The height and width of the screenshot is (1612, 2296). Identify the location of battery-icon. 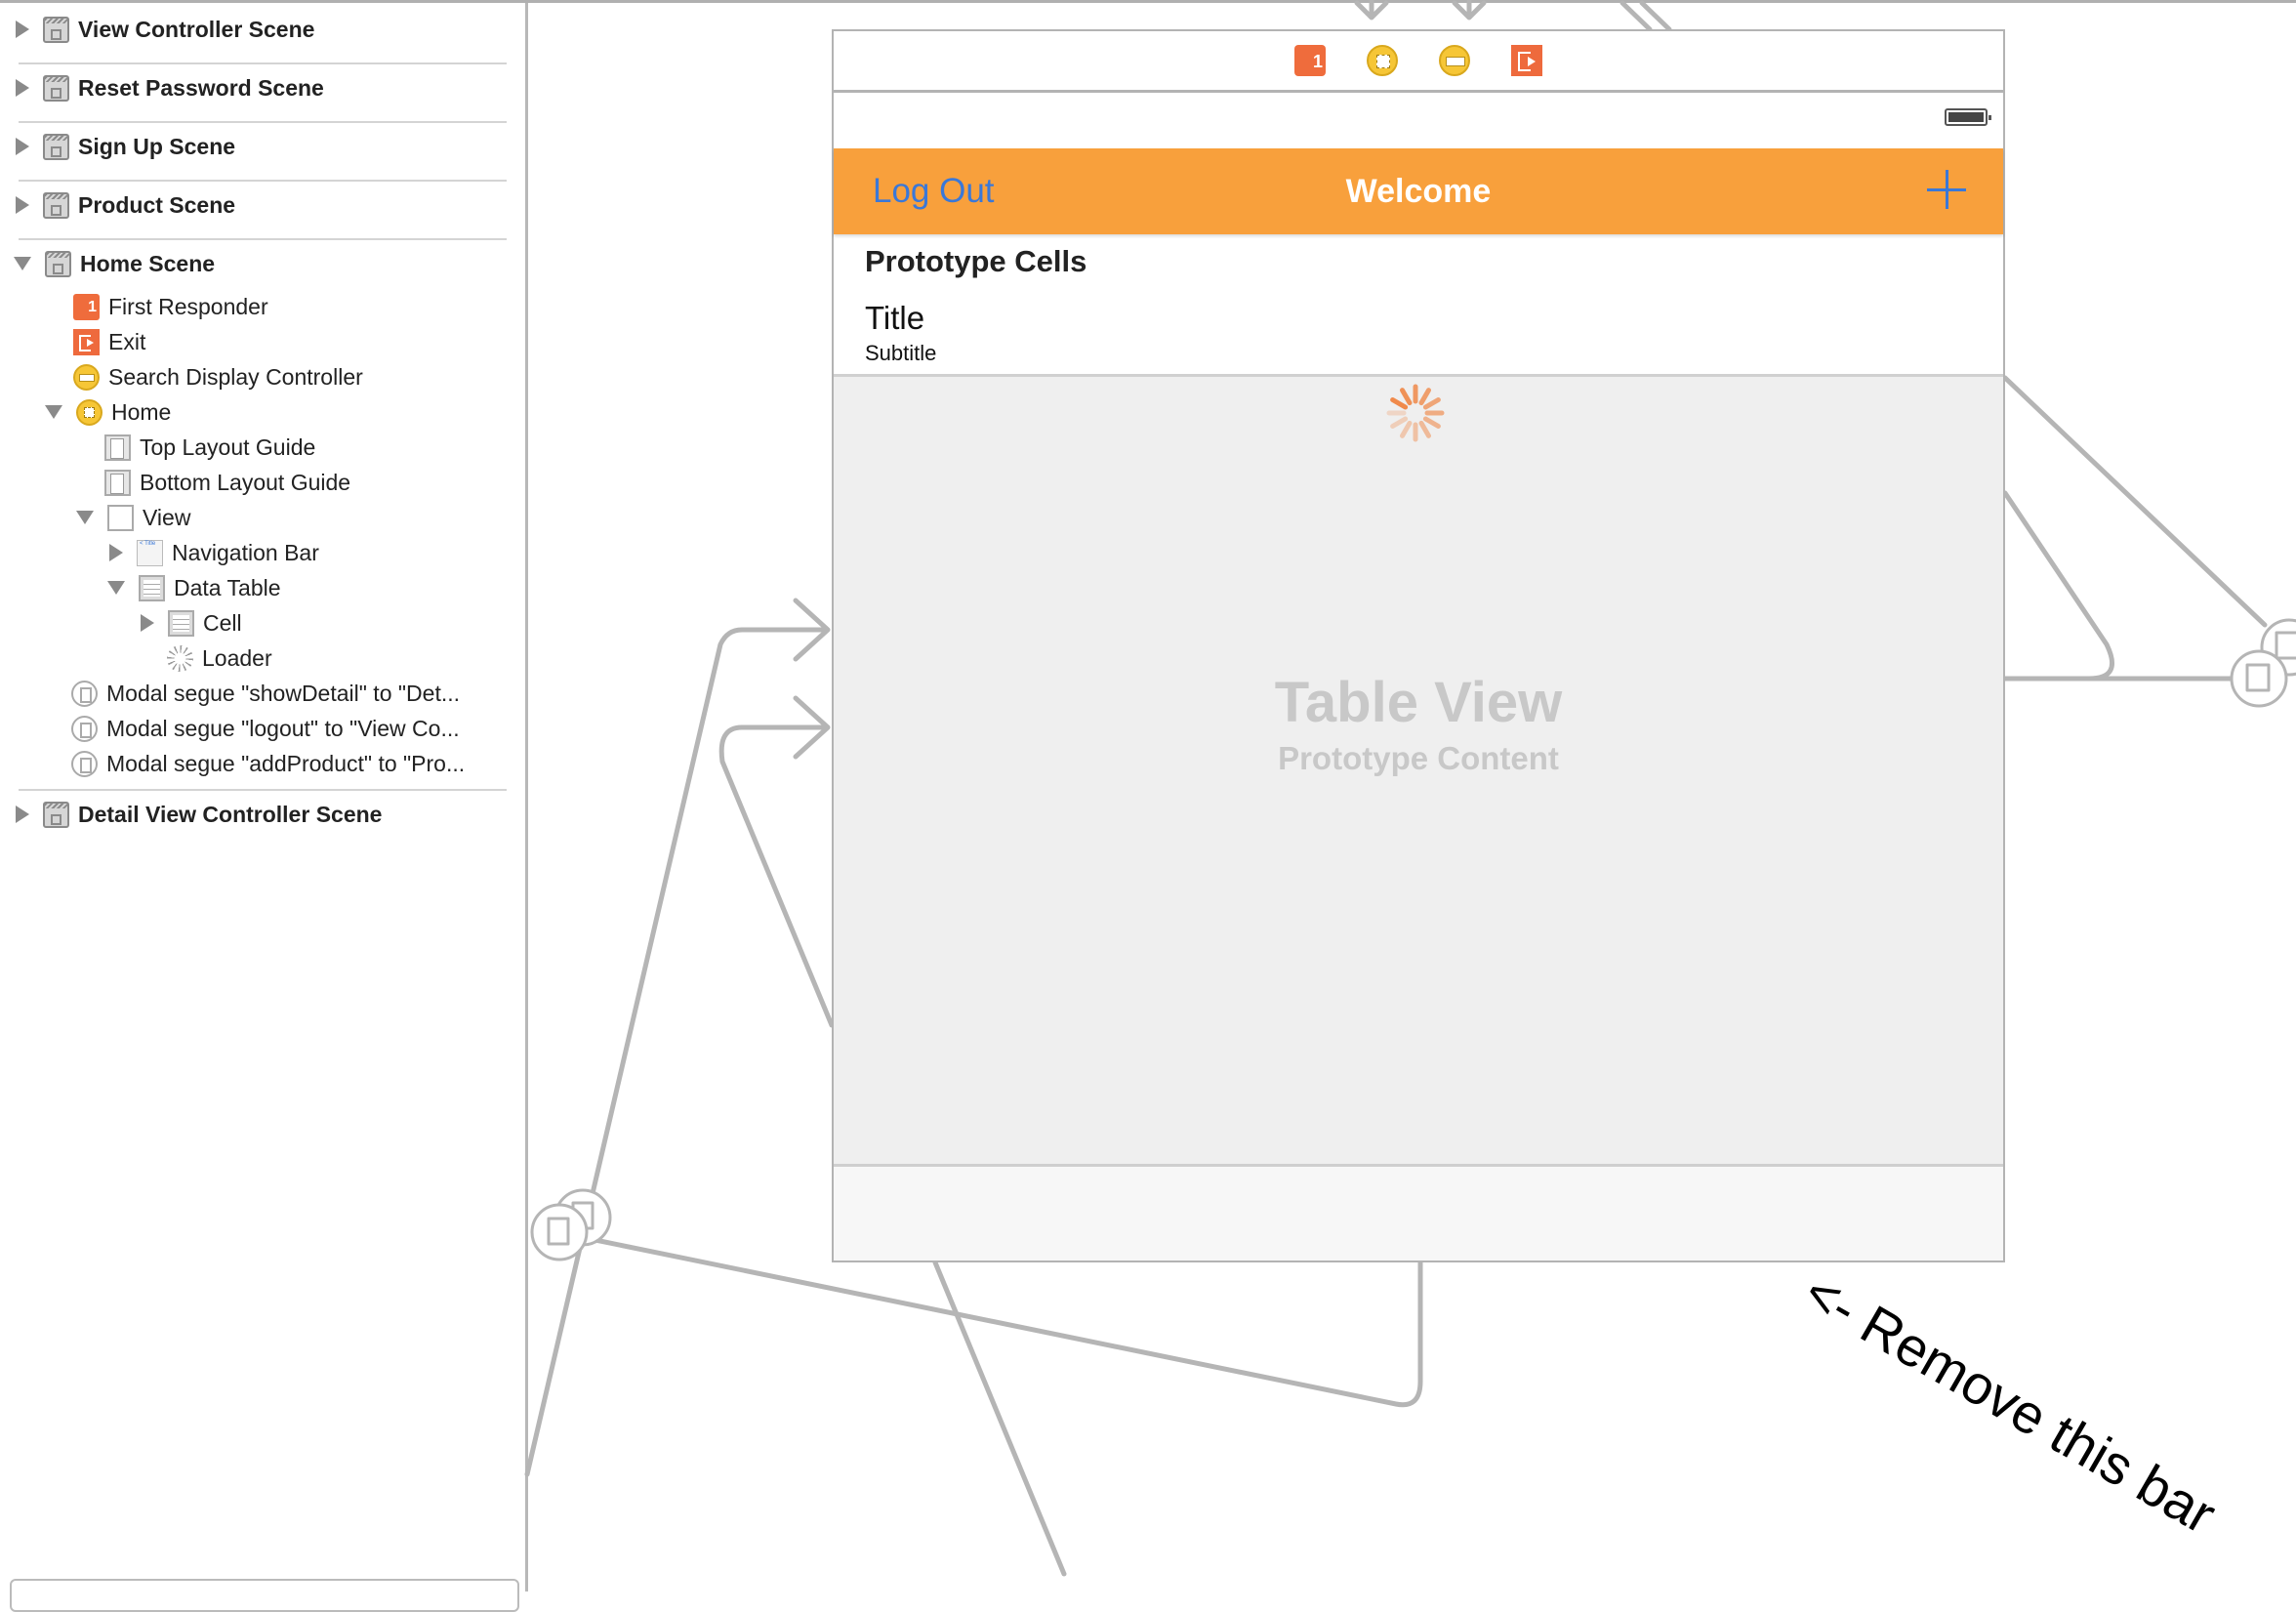
(1968, 117).